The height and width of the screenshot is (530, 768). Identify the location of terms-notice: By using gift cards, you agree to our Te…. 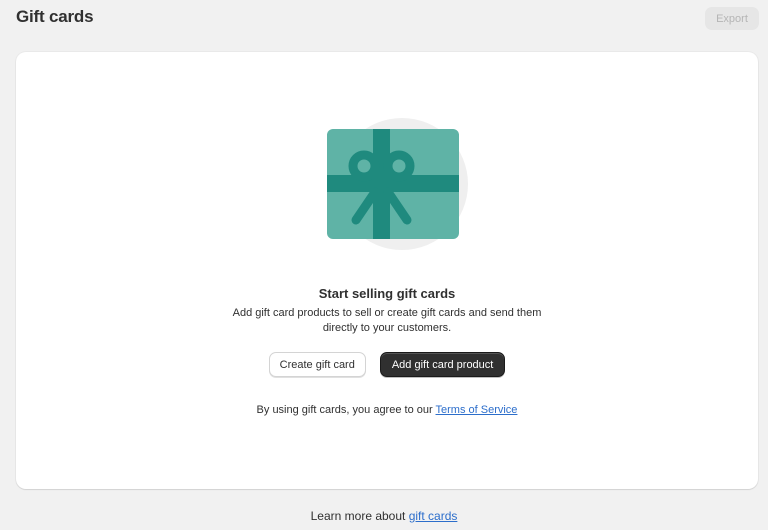
(387, 410).